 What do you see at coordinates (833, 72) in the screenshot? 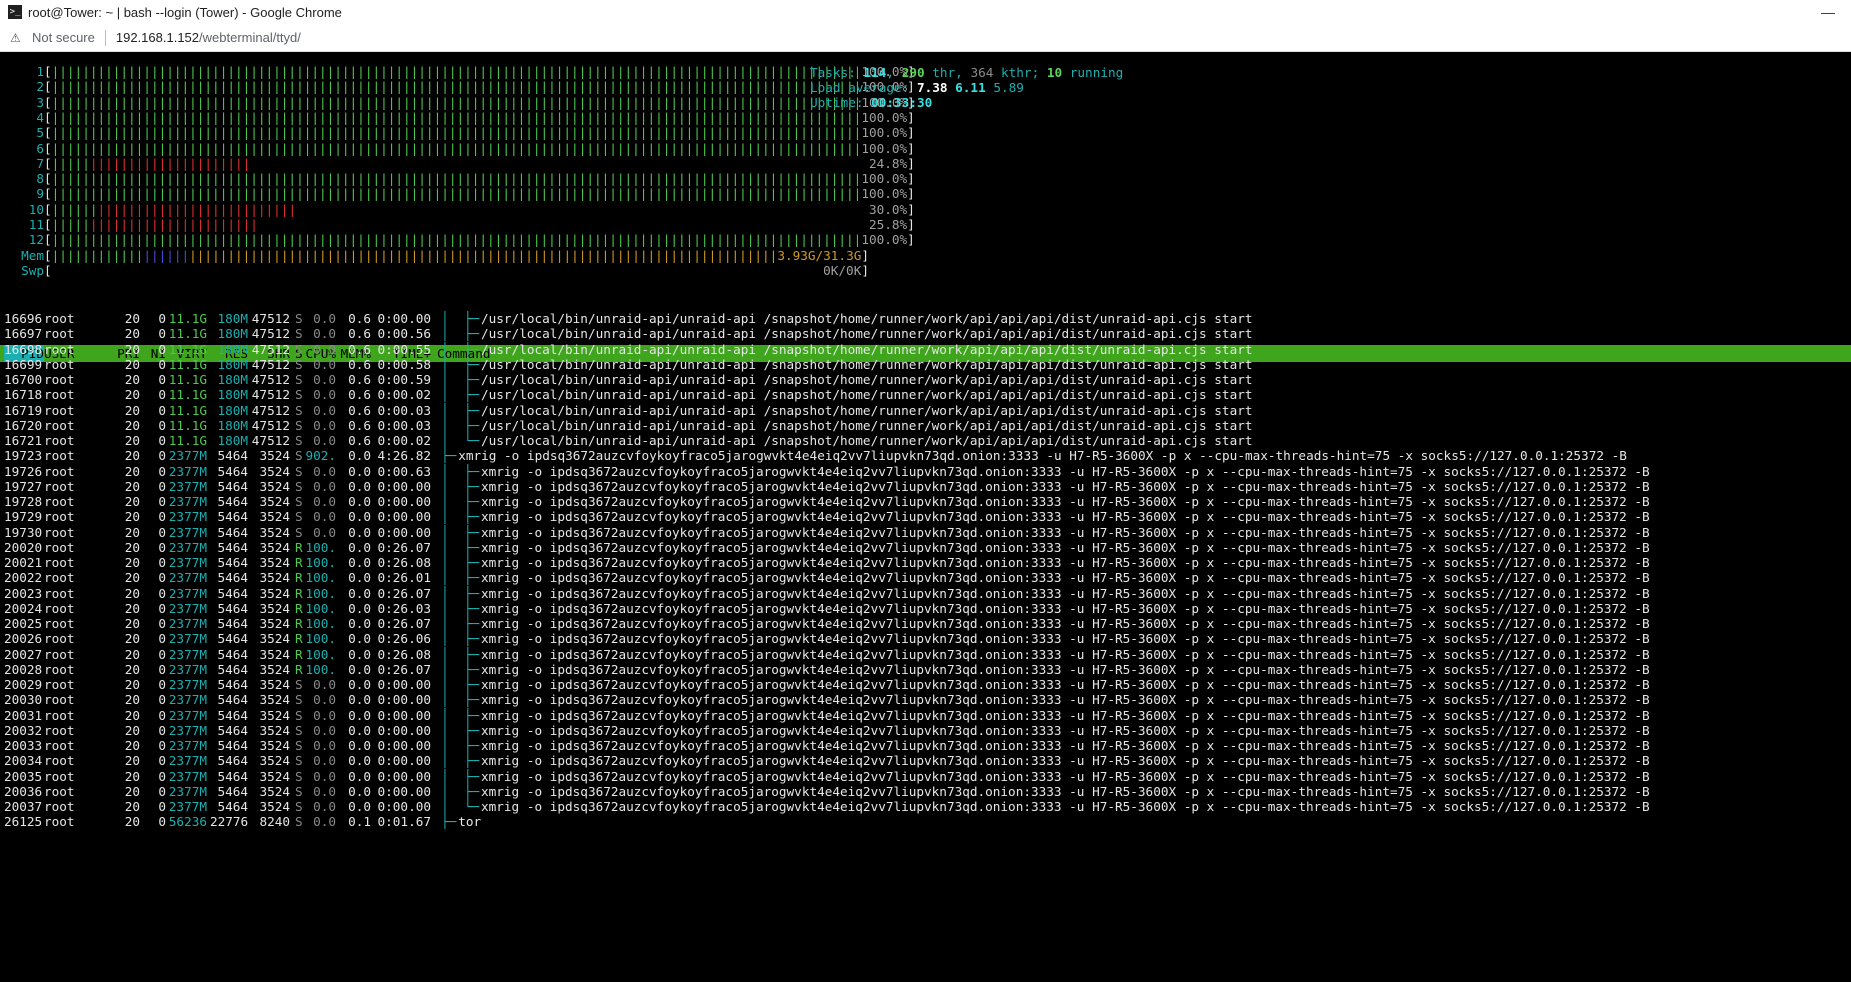
I see `tasks-label: Tasks:` at bounding box center [833, 72].